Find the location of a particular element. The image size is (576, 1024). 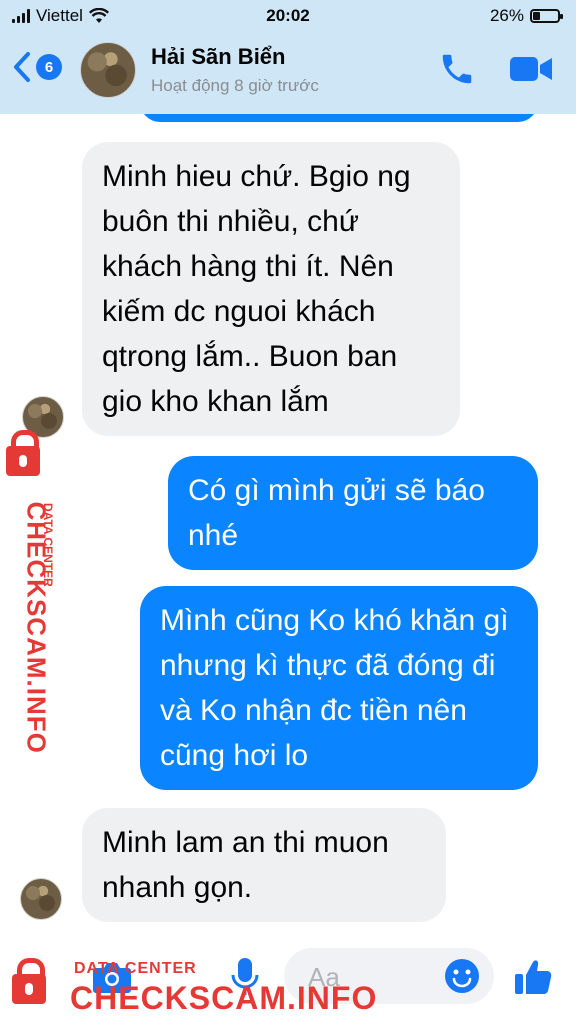

thumbs-up-icon is located at coordinates (533, 977).